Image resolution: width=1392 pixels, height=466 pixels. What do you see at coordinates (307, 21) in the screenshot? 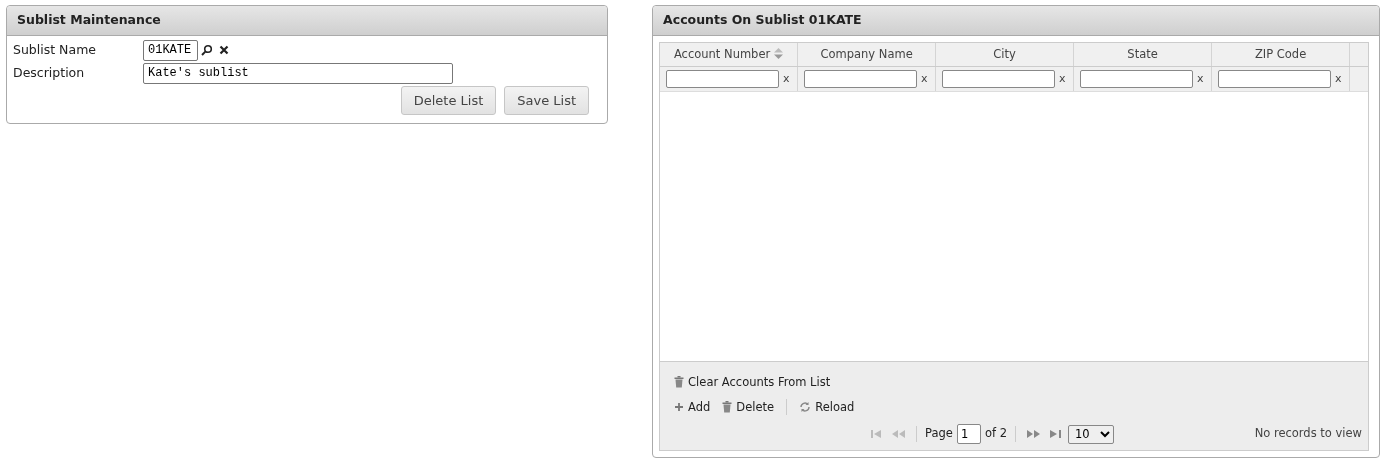
I see `panel-title: Sublist Maintenance` at bounding box center [307, 21].